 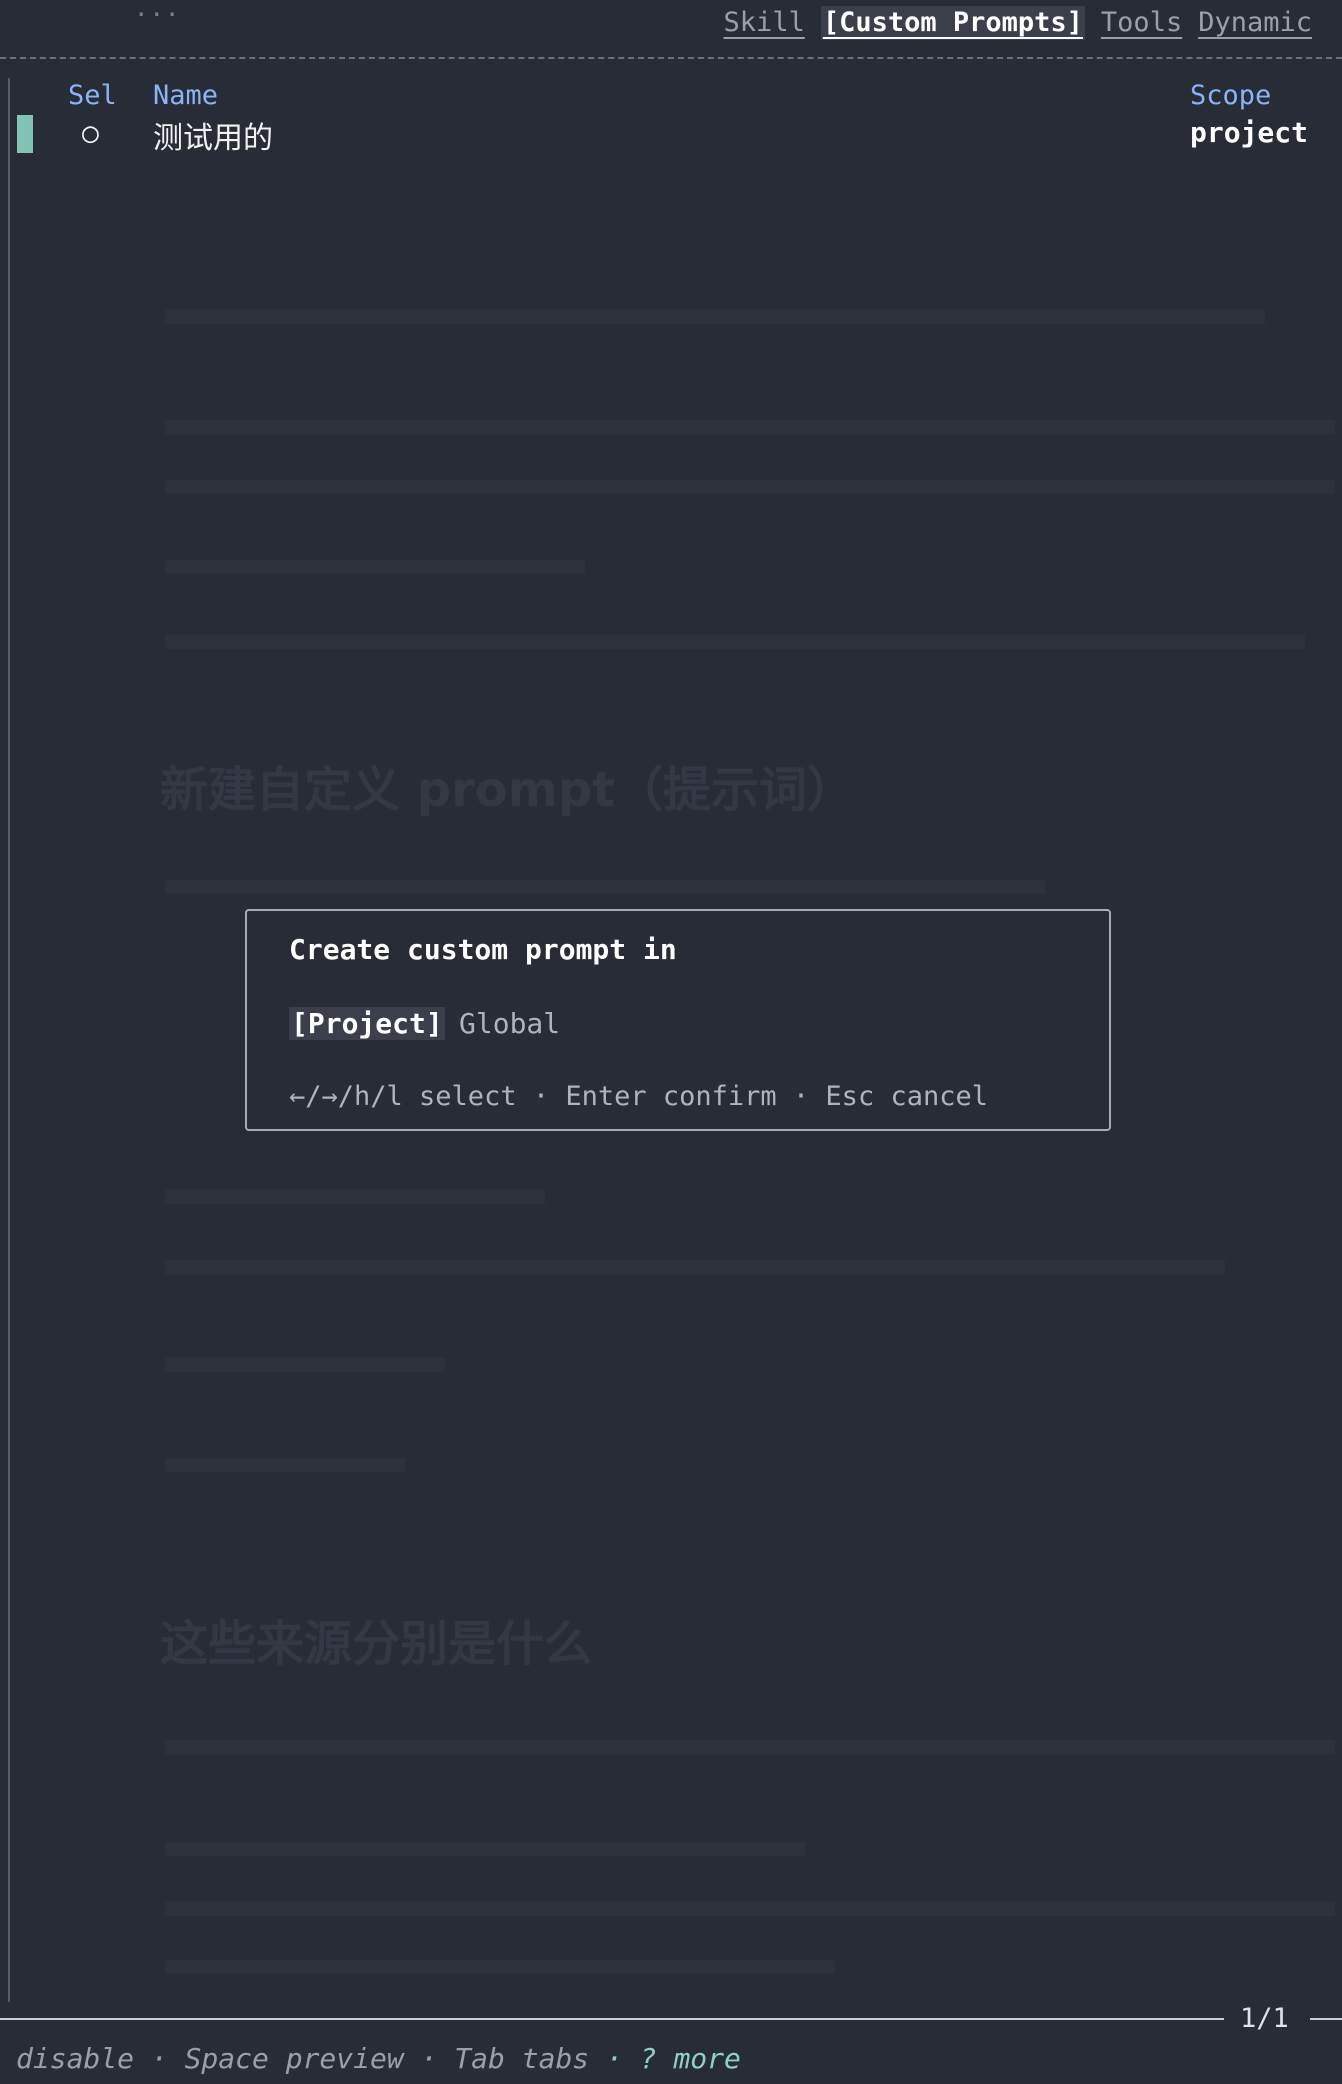 What do you see at coordinates (483, 949) in the screenshot?
I see `dialog-title: Create custom prompt in` at bounding box center [483, 949].